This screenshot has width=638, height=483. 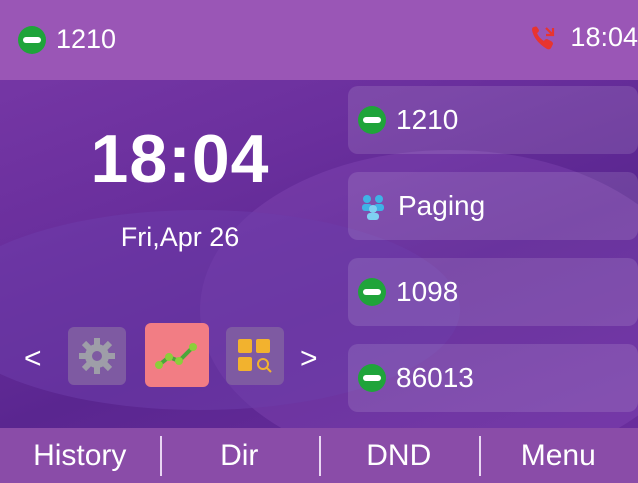 I want to click on dnd-softkey: DND, so click(x=399, y=455).